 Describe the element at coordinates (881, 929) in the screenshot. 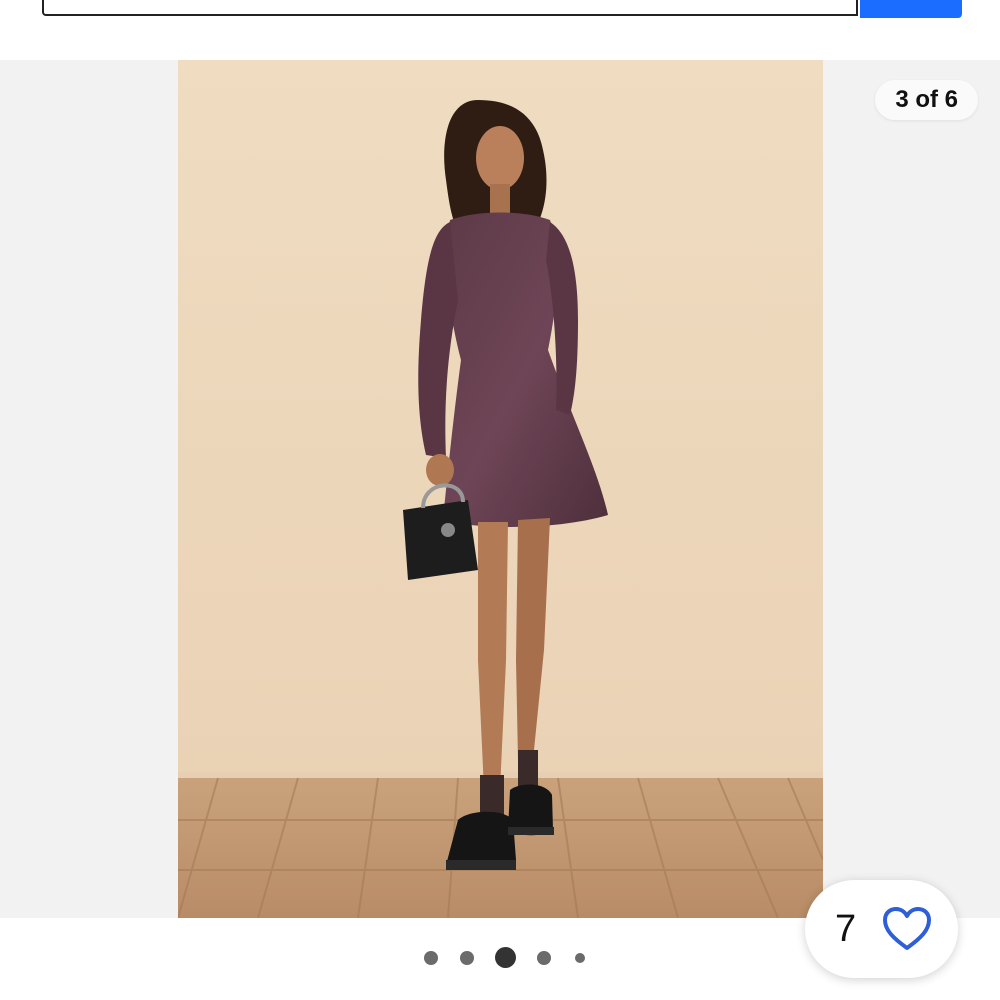

I see `like-button: 7` at that location.